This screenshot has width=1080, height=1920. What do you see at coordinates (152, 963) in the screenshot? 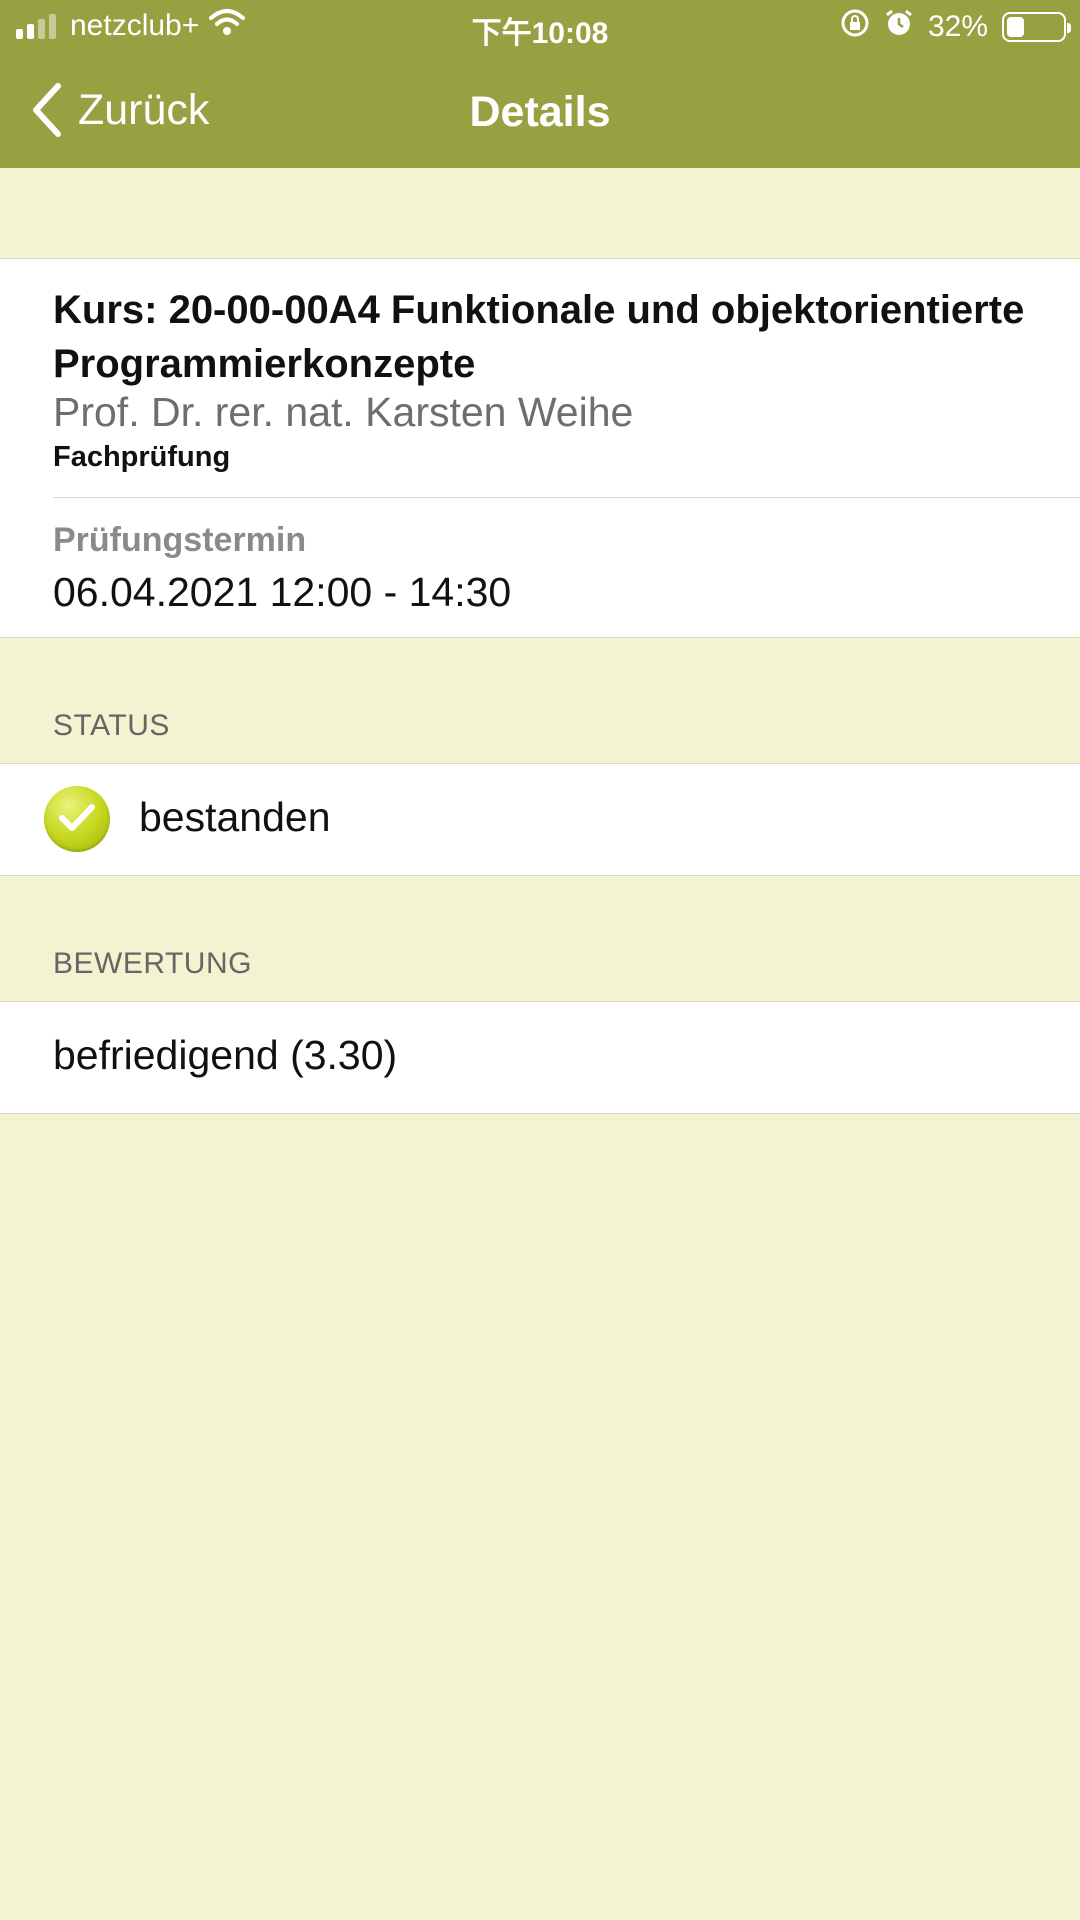
I see `grade-section-header: BEWERTUNG` at bounding box center [152, 963].